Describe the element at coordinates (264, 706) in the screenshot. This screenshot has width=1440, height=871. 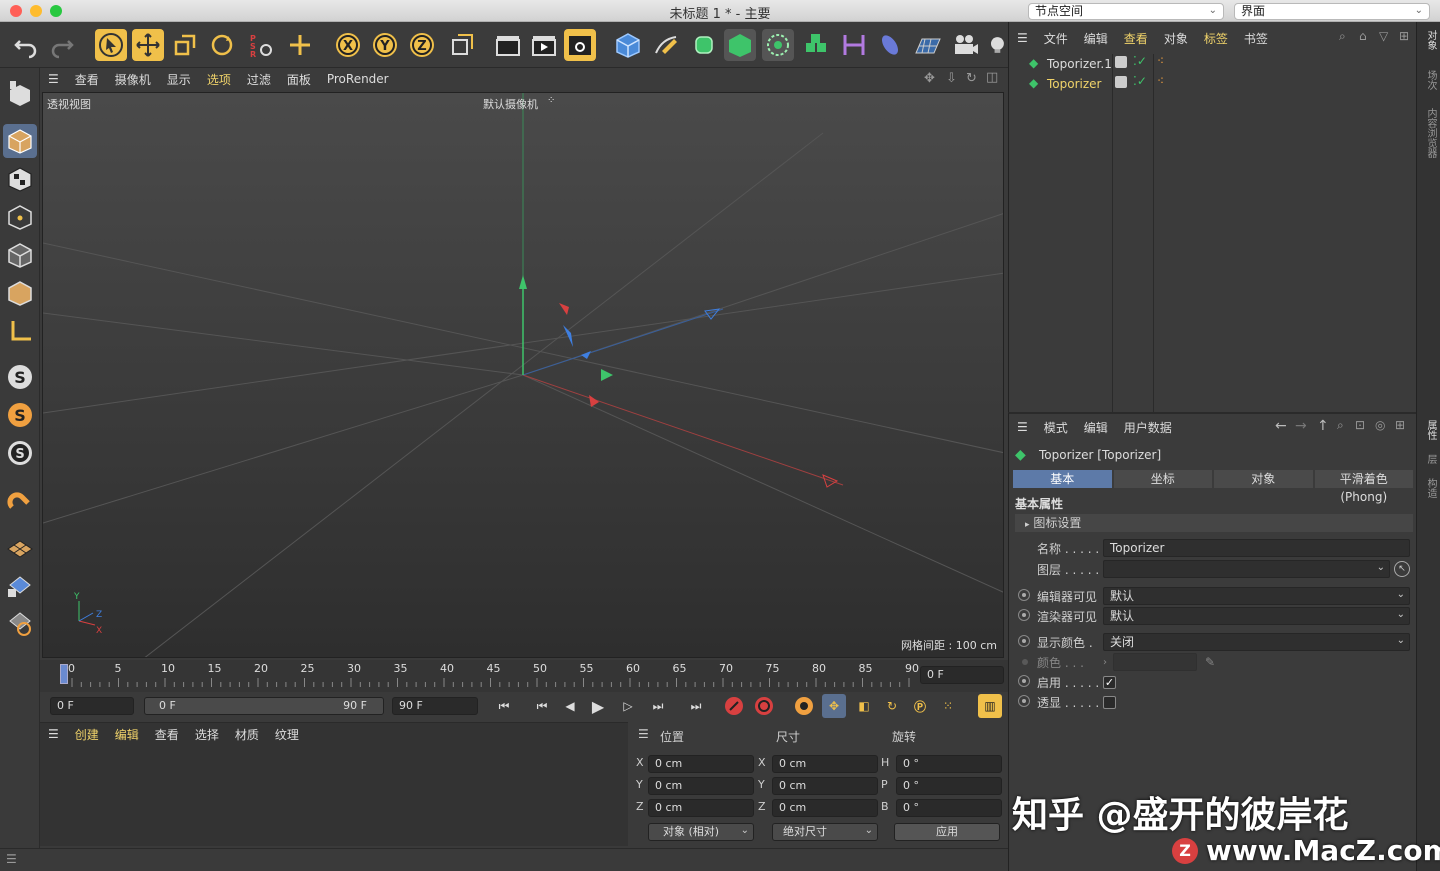
I see `preview-range-slider: 0 F 90 F` at that location.